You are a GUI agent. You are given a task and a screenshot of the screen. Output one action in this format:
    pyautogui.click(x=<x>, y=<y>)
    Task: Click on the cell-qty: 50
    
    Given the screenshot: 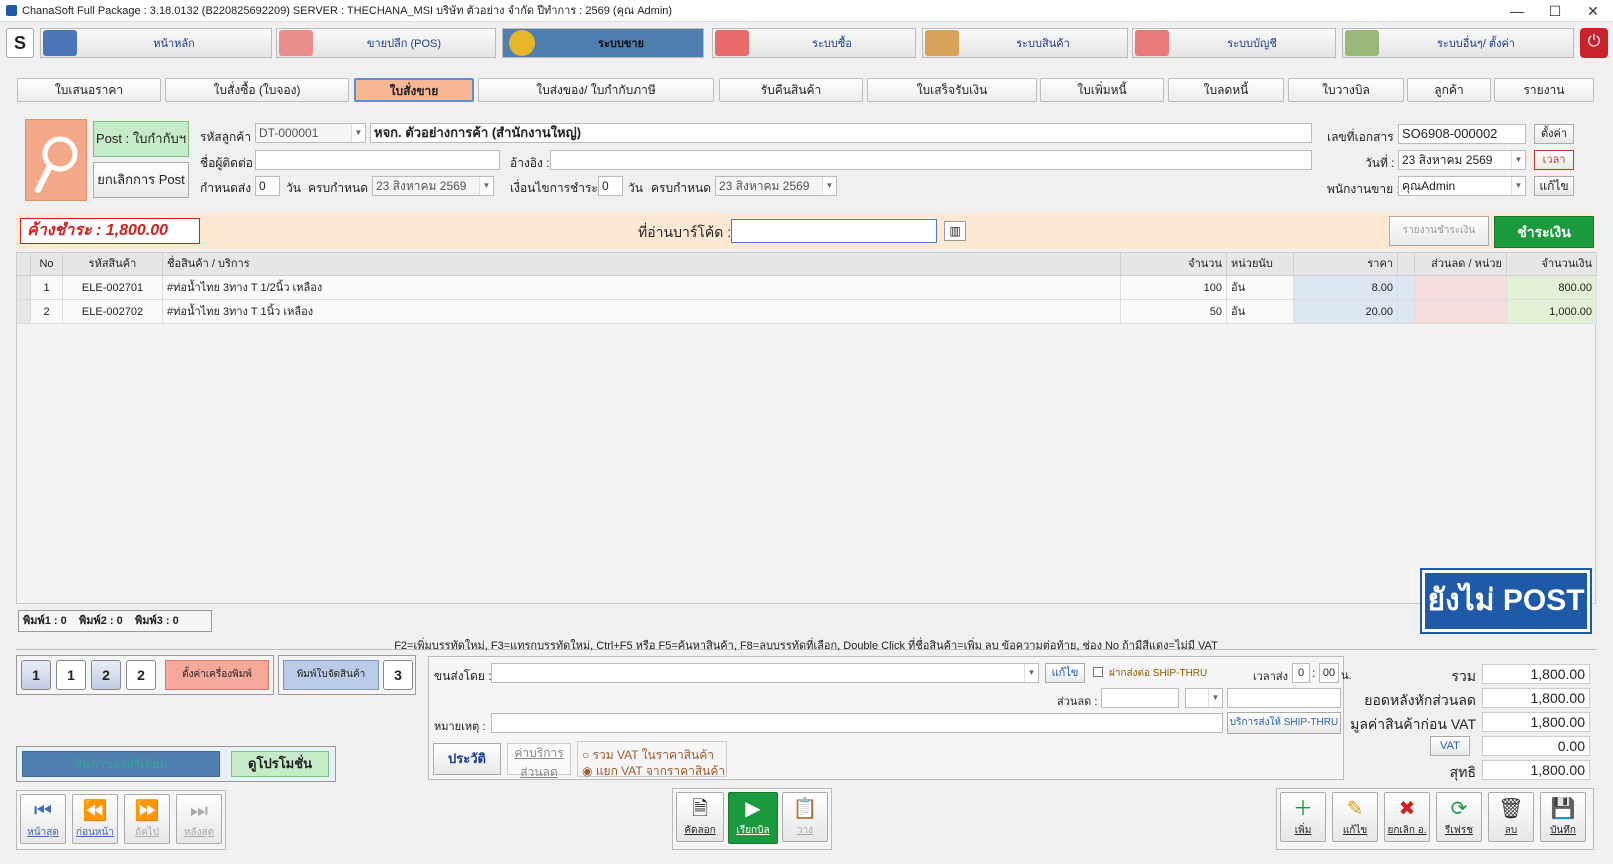 What is the action you would take?
    pyautogui.click(x=1174, y=312)
    